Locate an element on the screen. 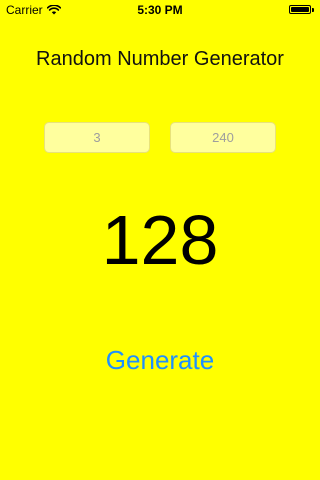 The image size is (320, 480). max-value-field is located at coordinates (223, 137).